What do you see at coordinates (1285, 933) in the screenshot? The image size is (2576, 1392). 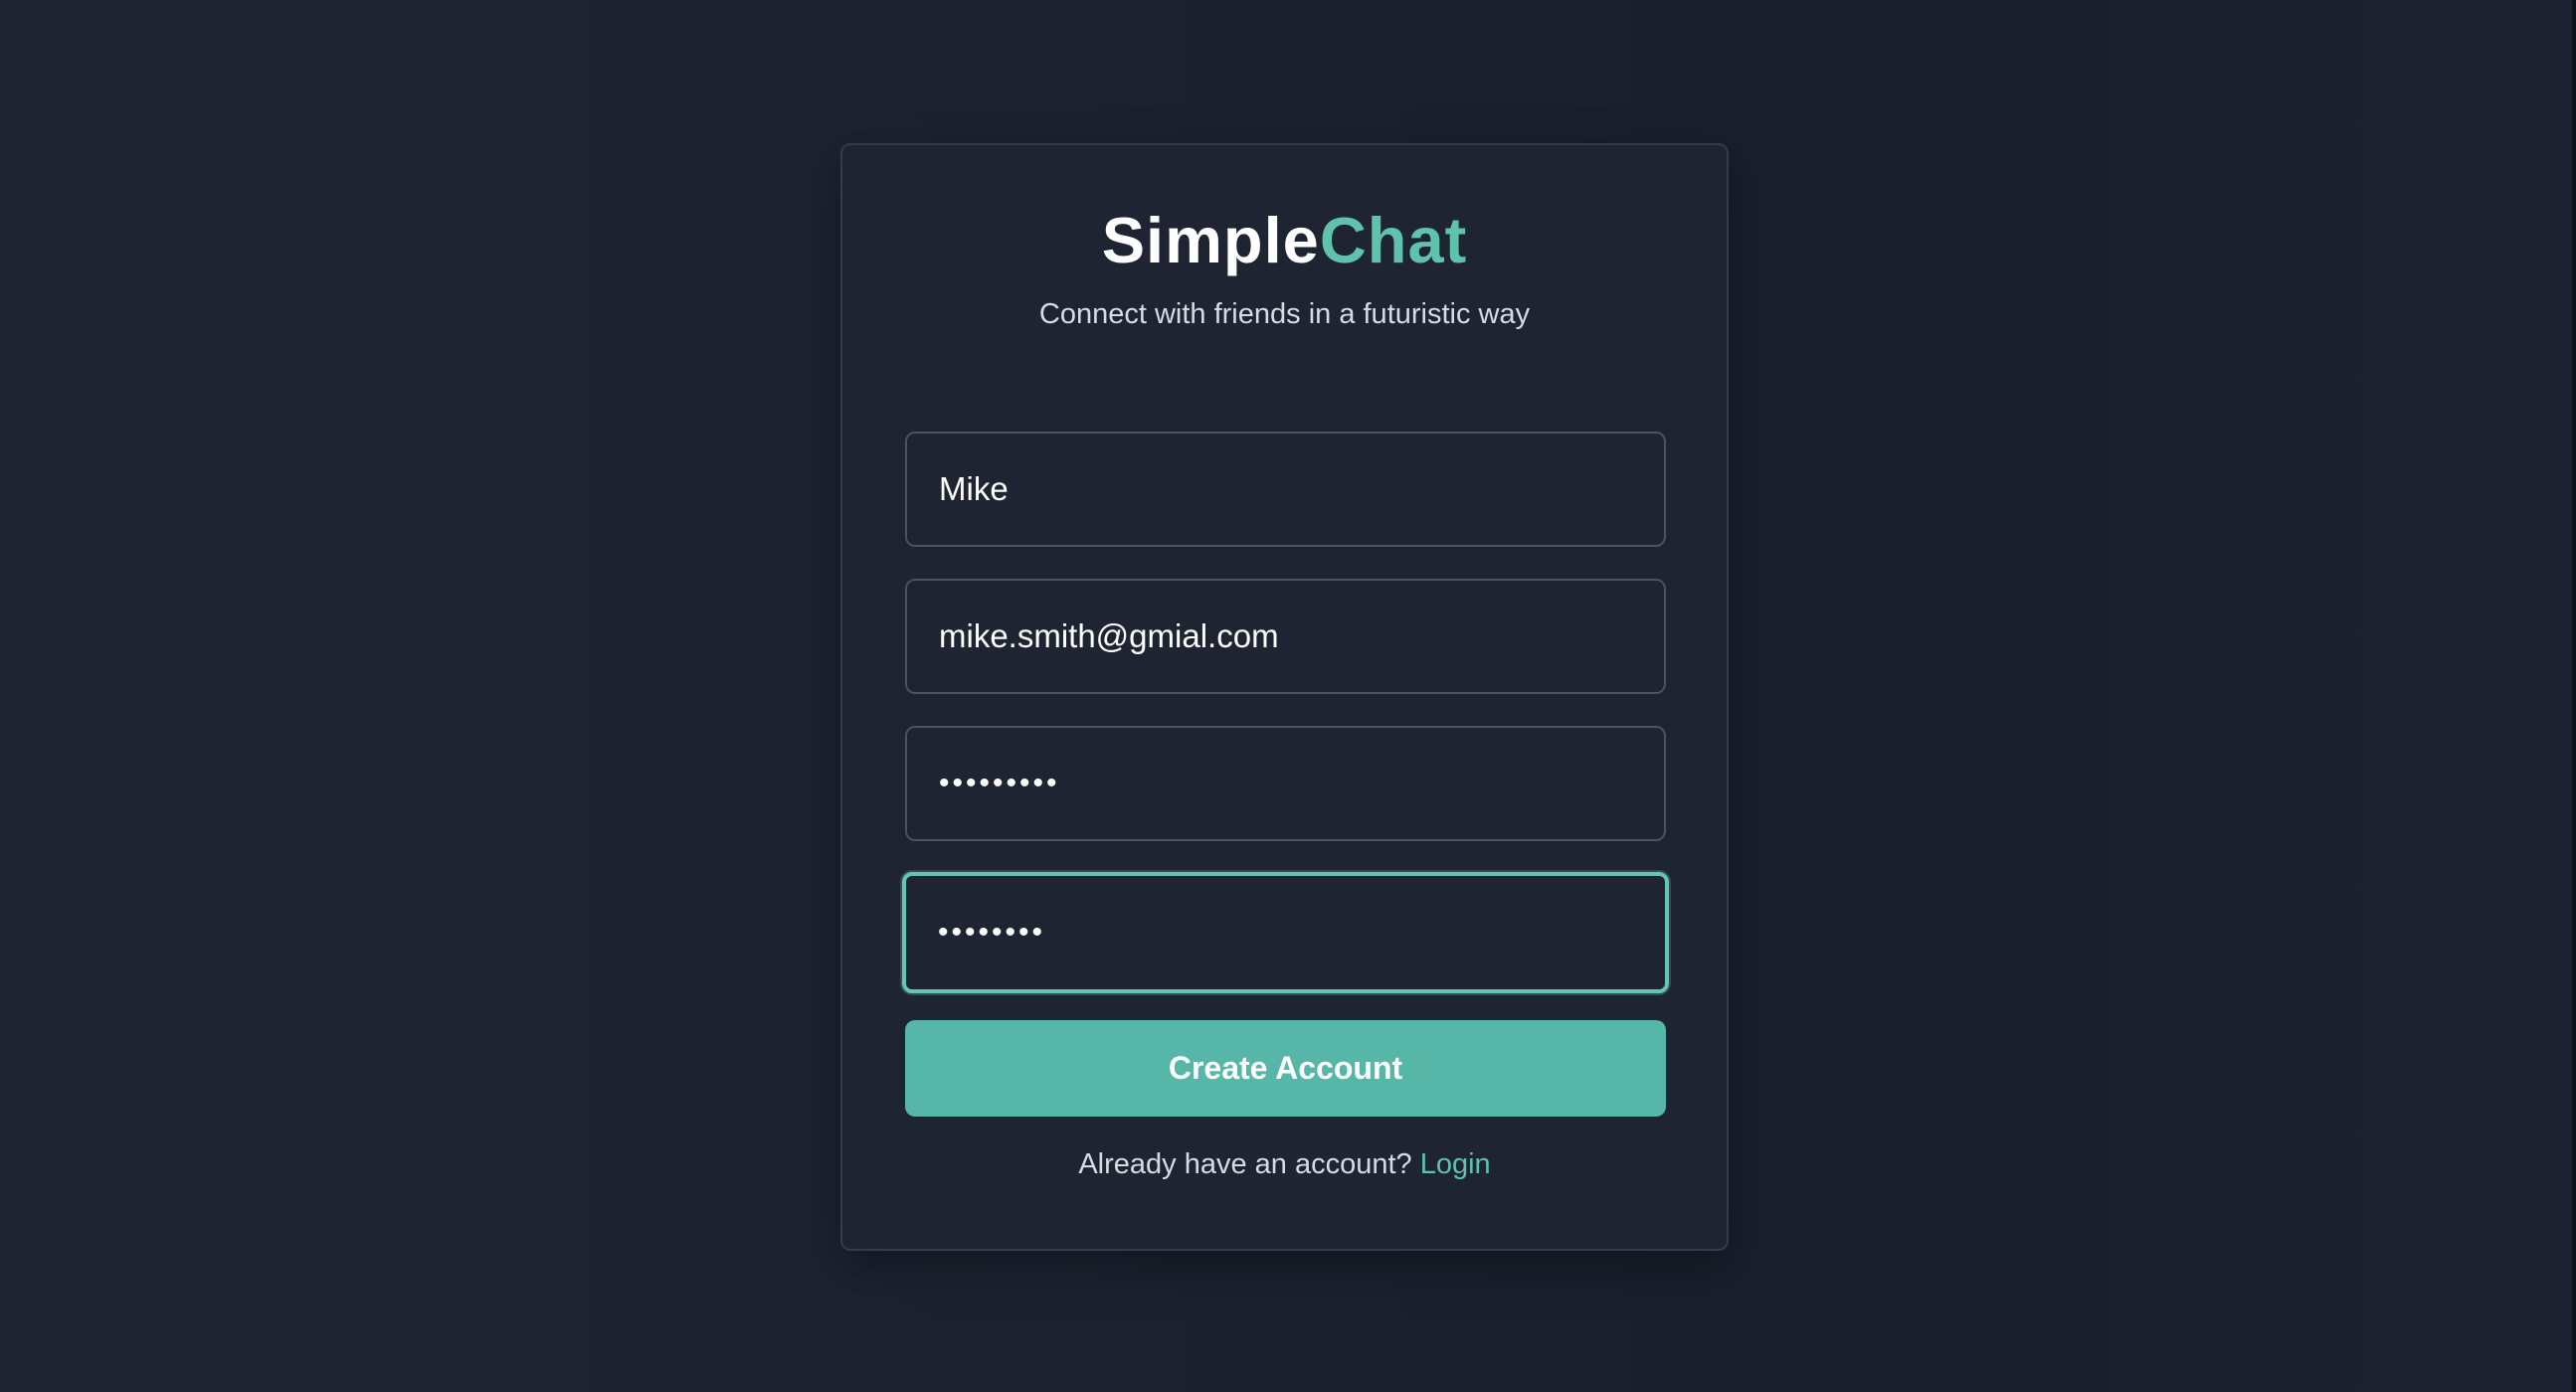 I see `confirm-password-field` at bounding box center [1285, 933].